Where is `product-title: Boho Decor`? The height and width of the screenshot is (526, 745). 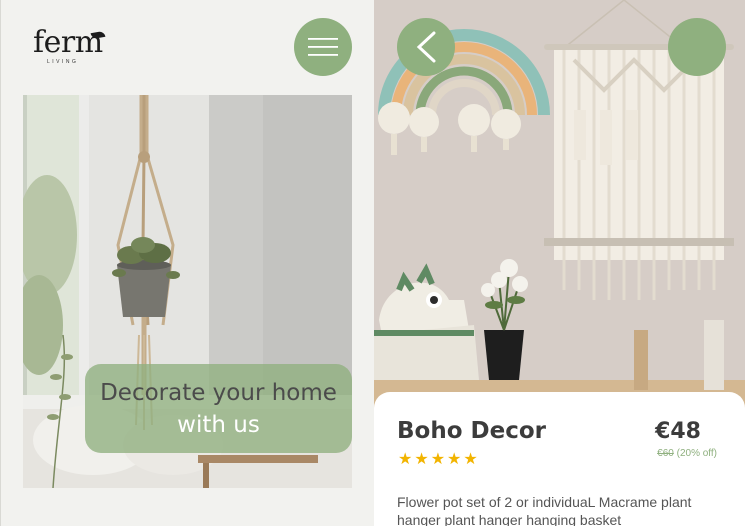
product-title: Boho Decor is located at coordinates (471, 431).